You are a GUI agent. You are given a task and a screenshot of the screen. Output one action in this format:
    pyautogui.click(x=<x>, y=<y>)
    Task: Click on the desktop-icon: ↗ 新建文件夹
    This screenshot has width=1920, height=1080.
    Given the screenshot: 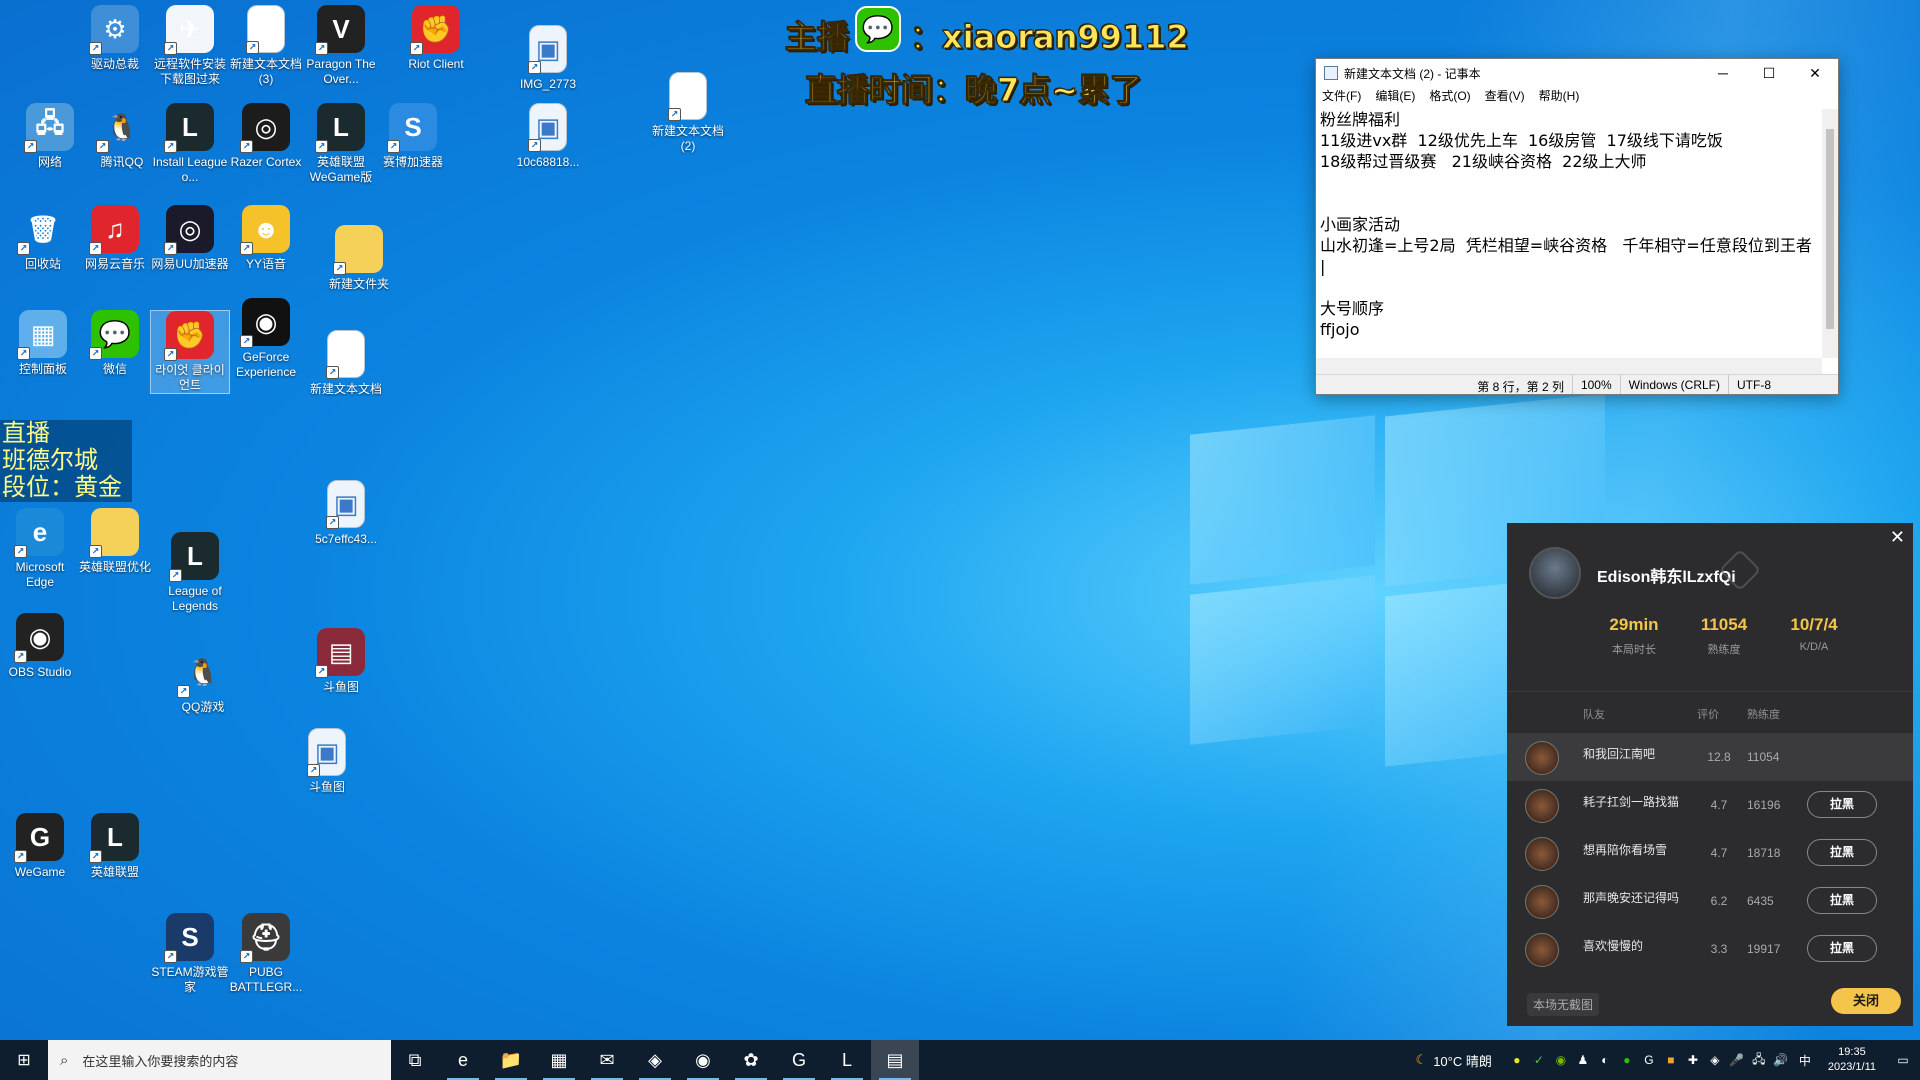 What is the action you would take?
    pyautogui.click(x=359, y=258)
    